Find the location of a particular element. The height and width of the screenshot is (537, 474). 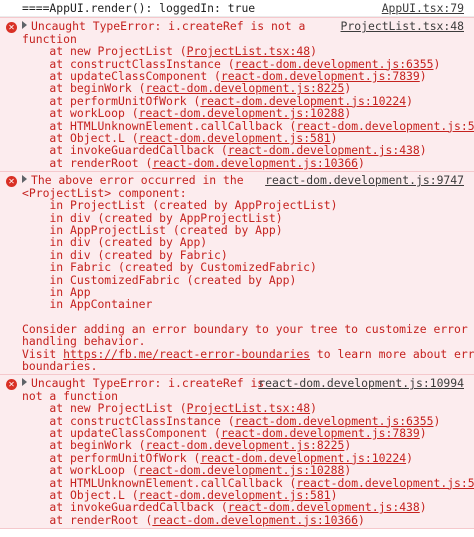

error-boundaries-link: https://fb.me/react-error-boundaries is located at coordinates (186, 354).